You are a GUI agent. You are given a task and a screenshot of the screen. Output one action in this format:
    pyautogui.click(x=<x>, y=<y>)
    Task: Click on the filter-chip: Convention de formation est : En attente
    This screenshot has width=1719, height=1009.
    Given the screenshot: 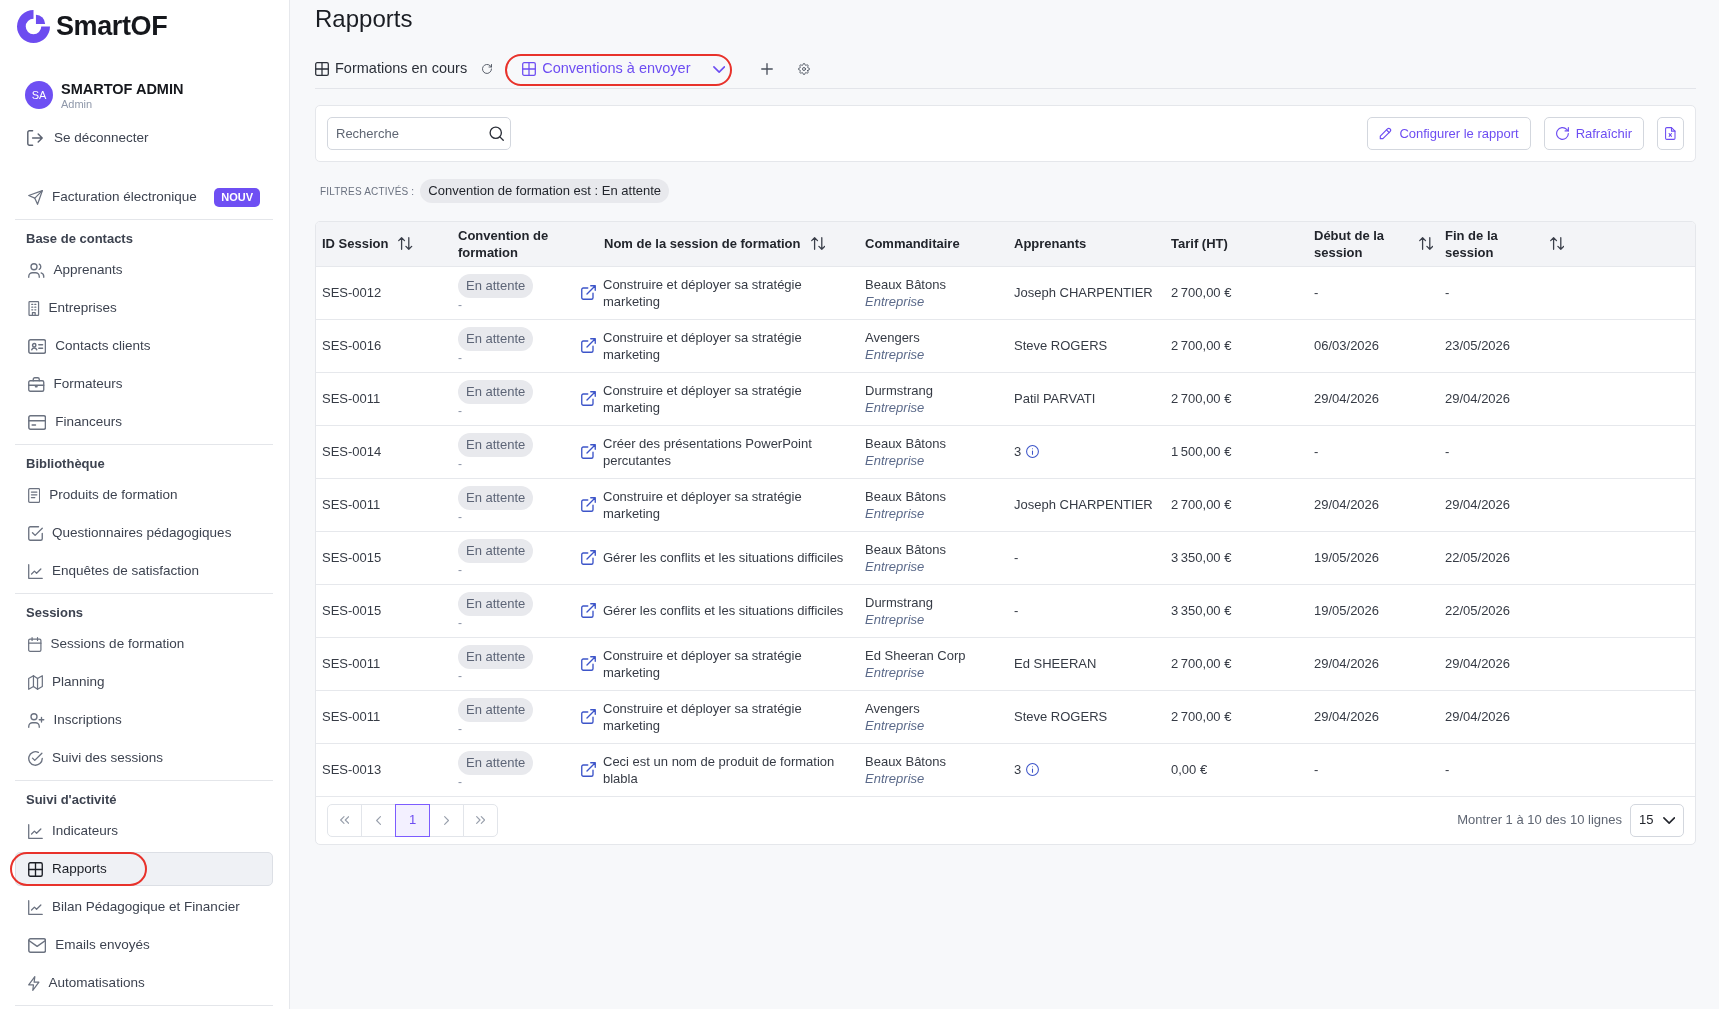 What is the action you would take?
    pyautogui.click(x=545, y=191)
    